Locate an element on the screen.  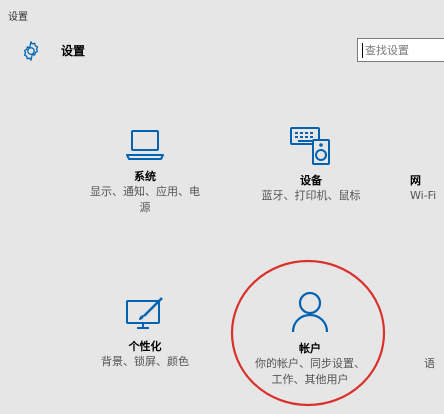
laptop-icon is located at coordinates (145, 145).